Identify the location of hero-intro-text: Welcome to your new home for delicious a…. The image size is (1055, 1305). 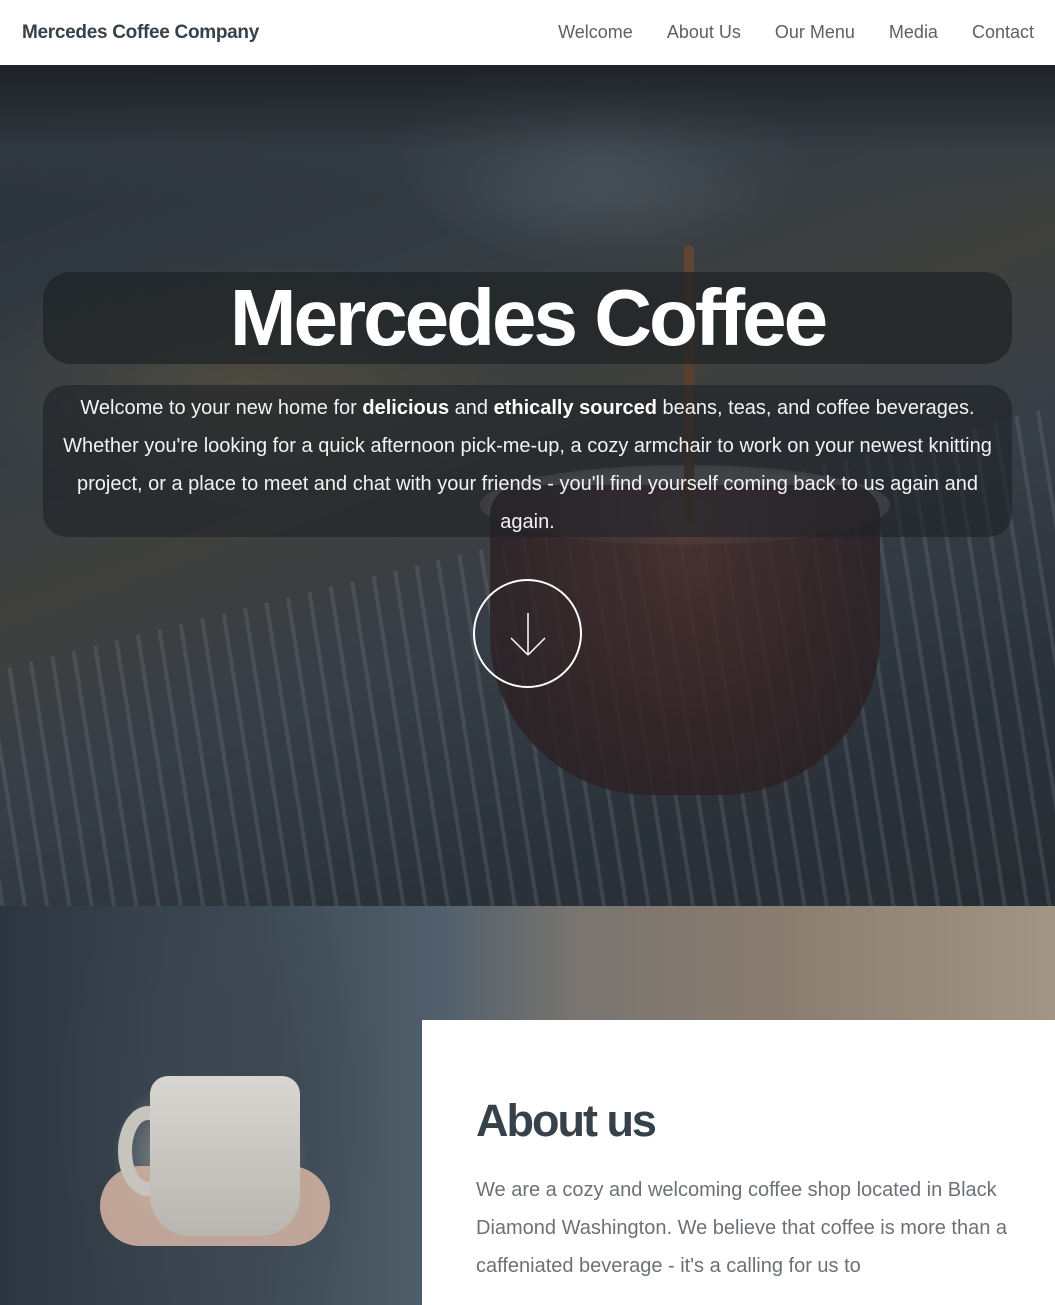
(527, 465).